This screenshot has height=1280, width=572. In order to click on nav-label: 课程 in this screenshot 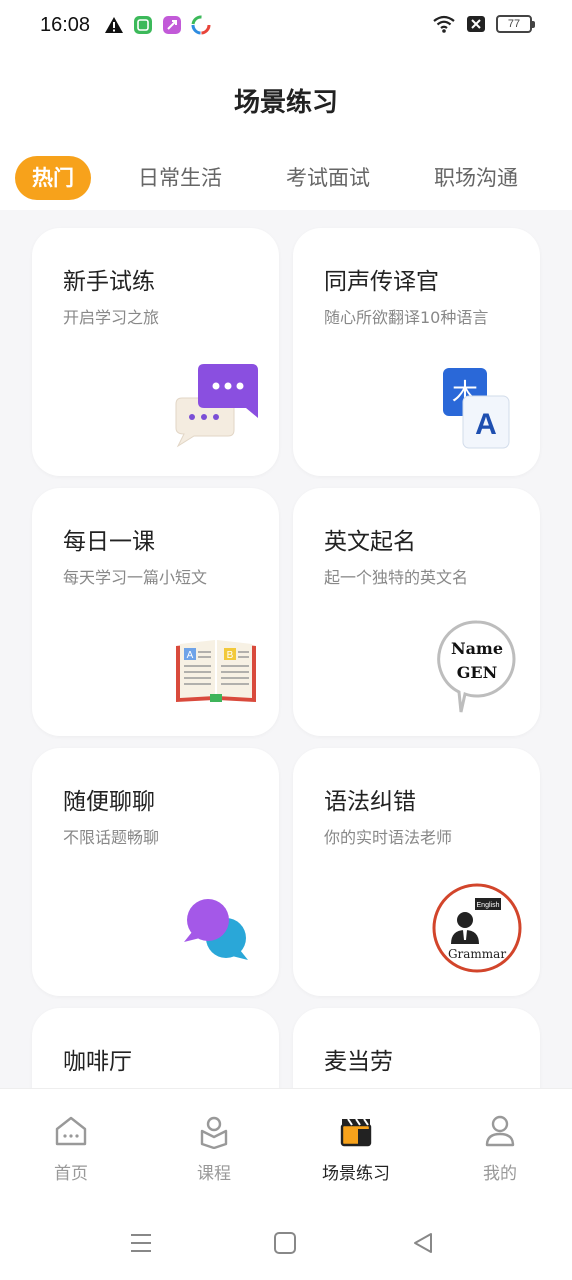, I will do `click(214, 1174)`.